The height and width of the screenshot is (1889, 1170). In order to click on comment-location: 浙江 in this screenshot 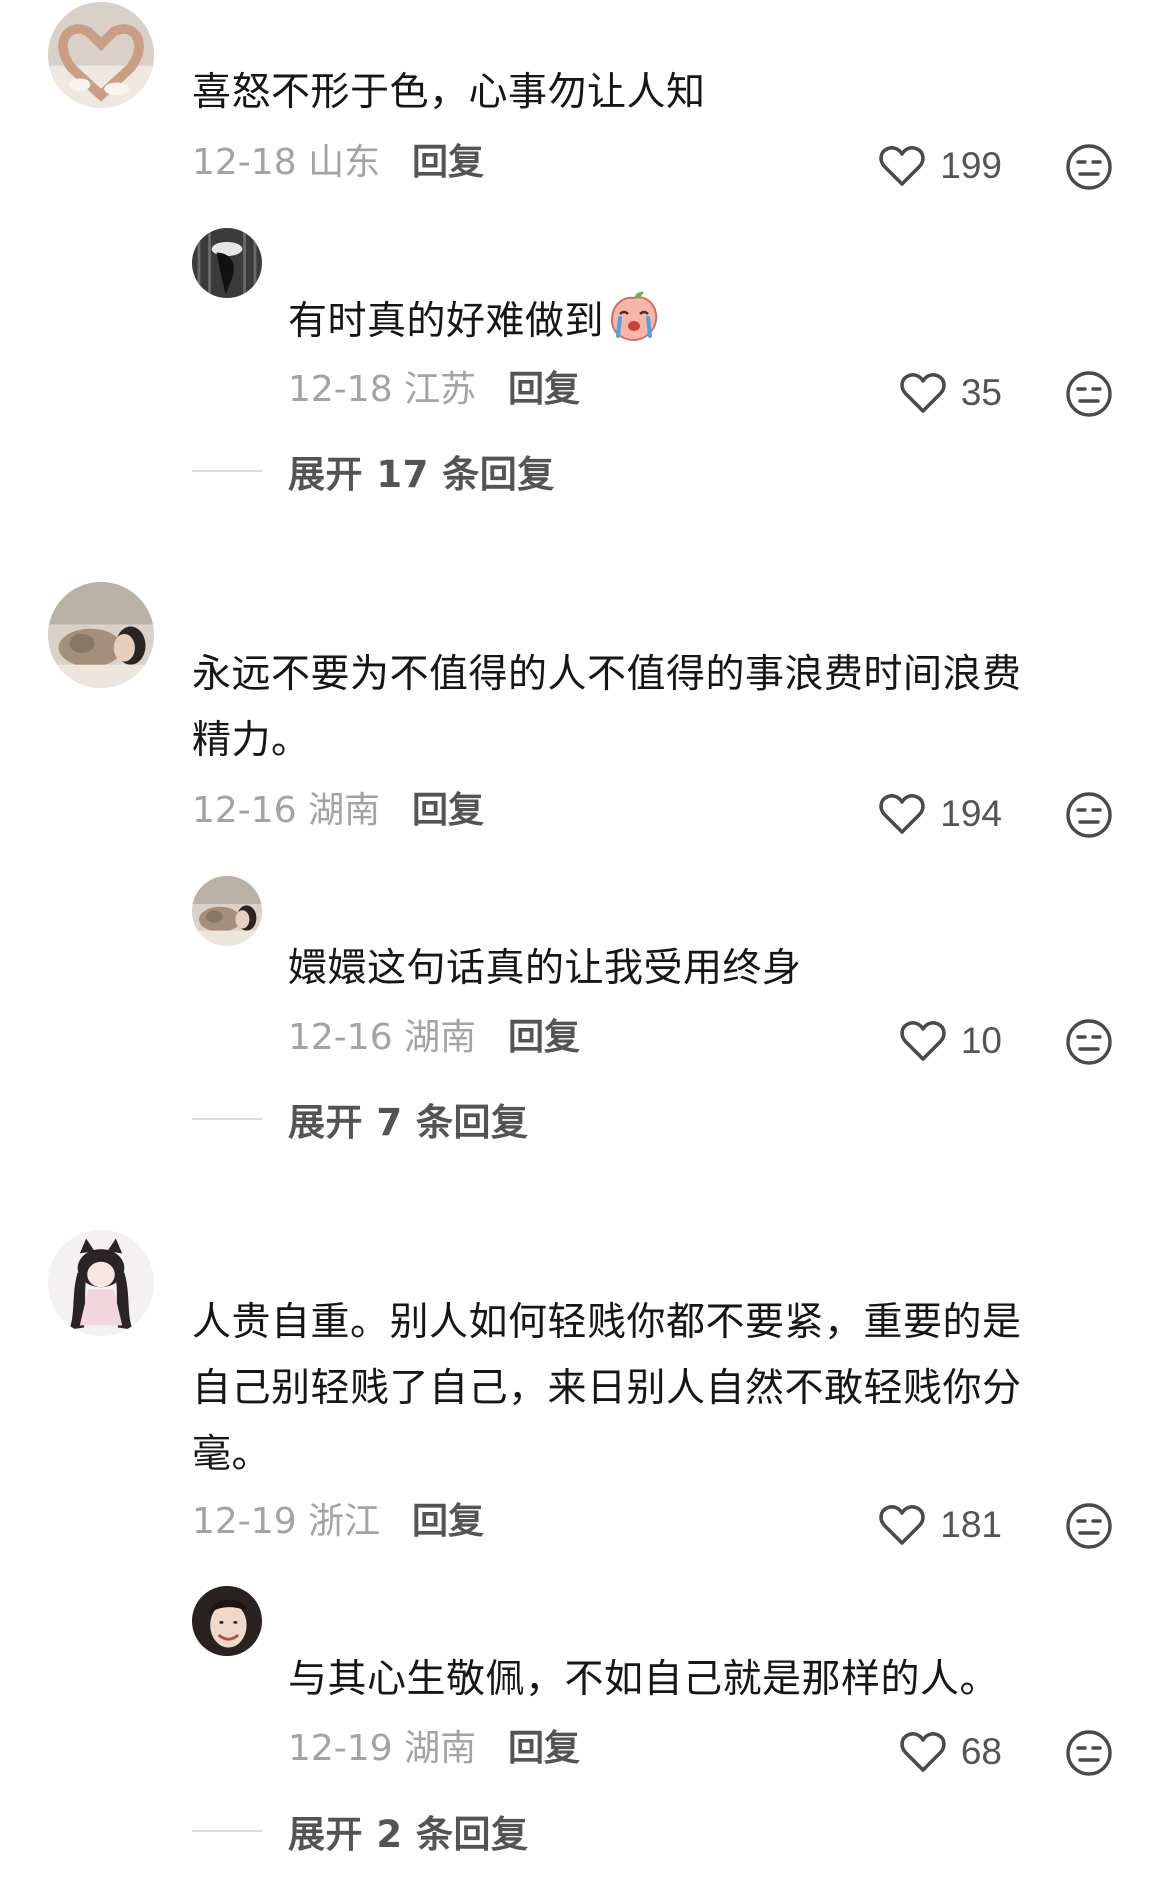, I will do `click(344, 1521)`.